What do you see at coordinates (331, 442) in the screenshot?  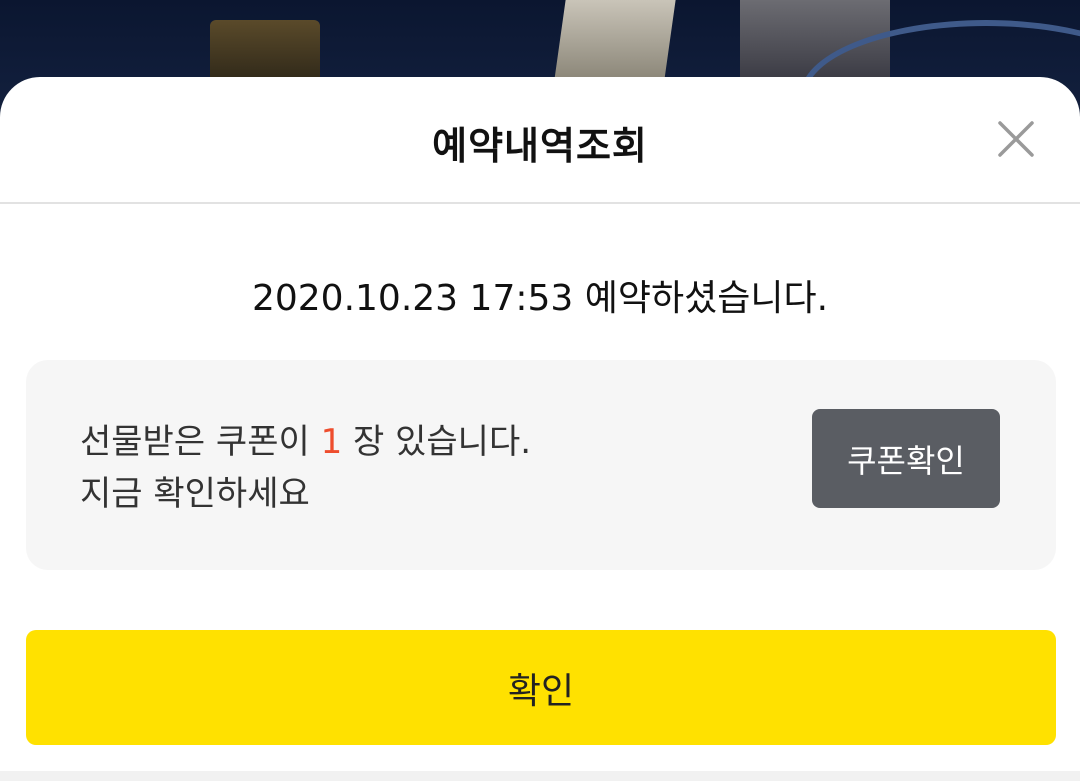 I see `coupon-count: 1` at bounding box center [331, 442].